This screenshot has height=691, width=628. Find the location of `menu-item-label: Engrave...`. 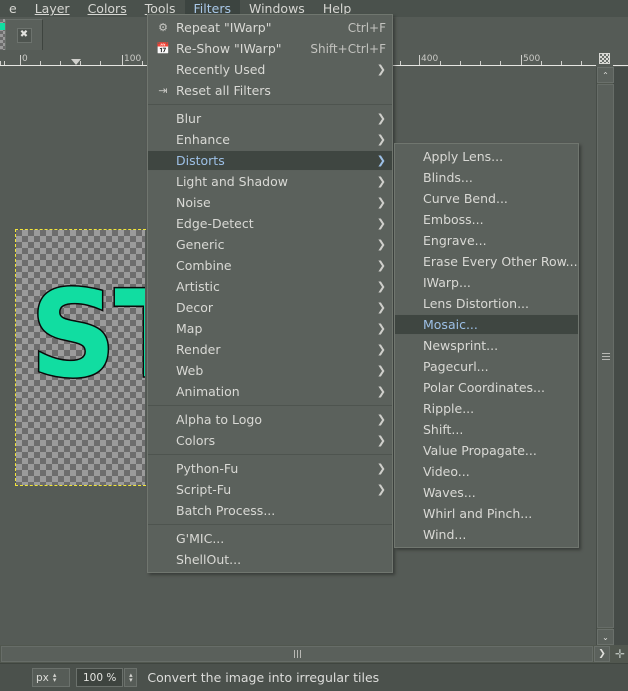

menu-item-label: Engrave... is located at coordinates (455, 240).